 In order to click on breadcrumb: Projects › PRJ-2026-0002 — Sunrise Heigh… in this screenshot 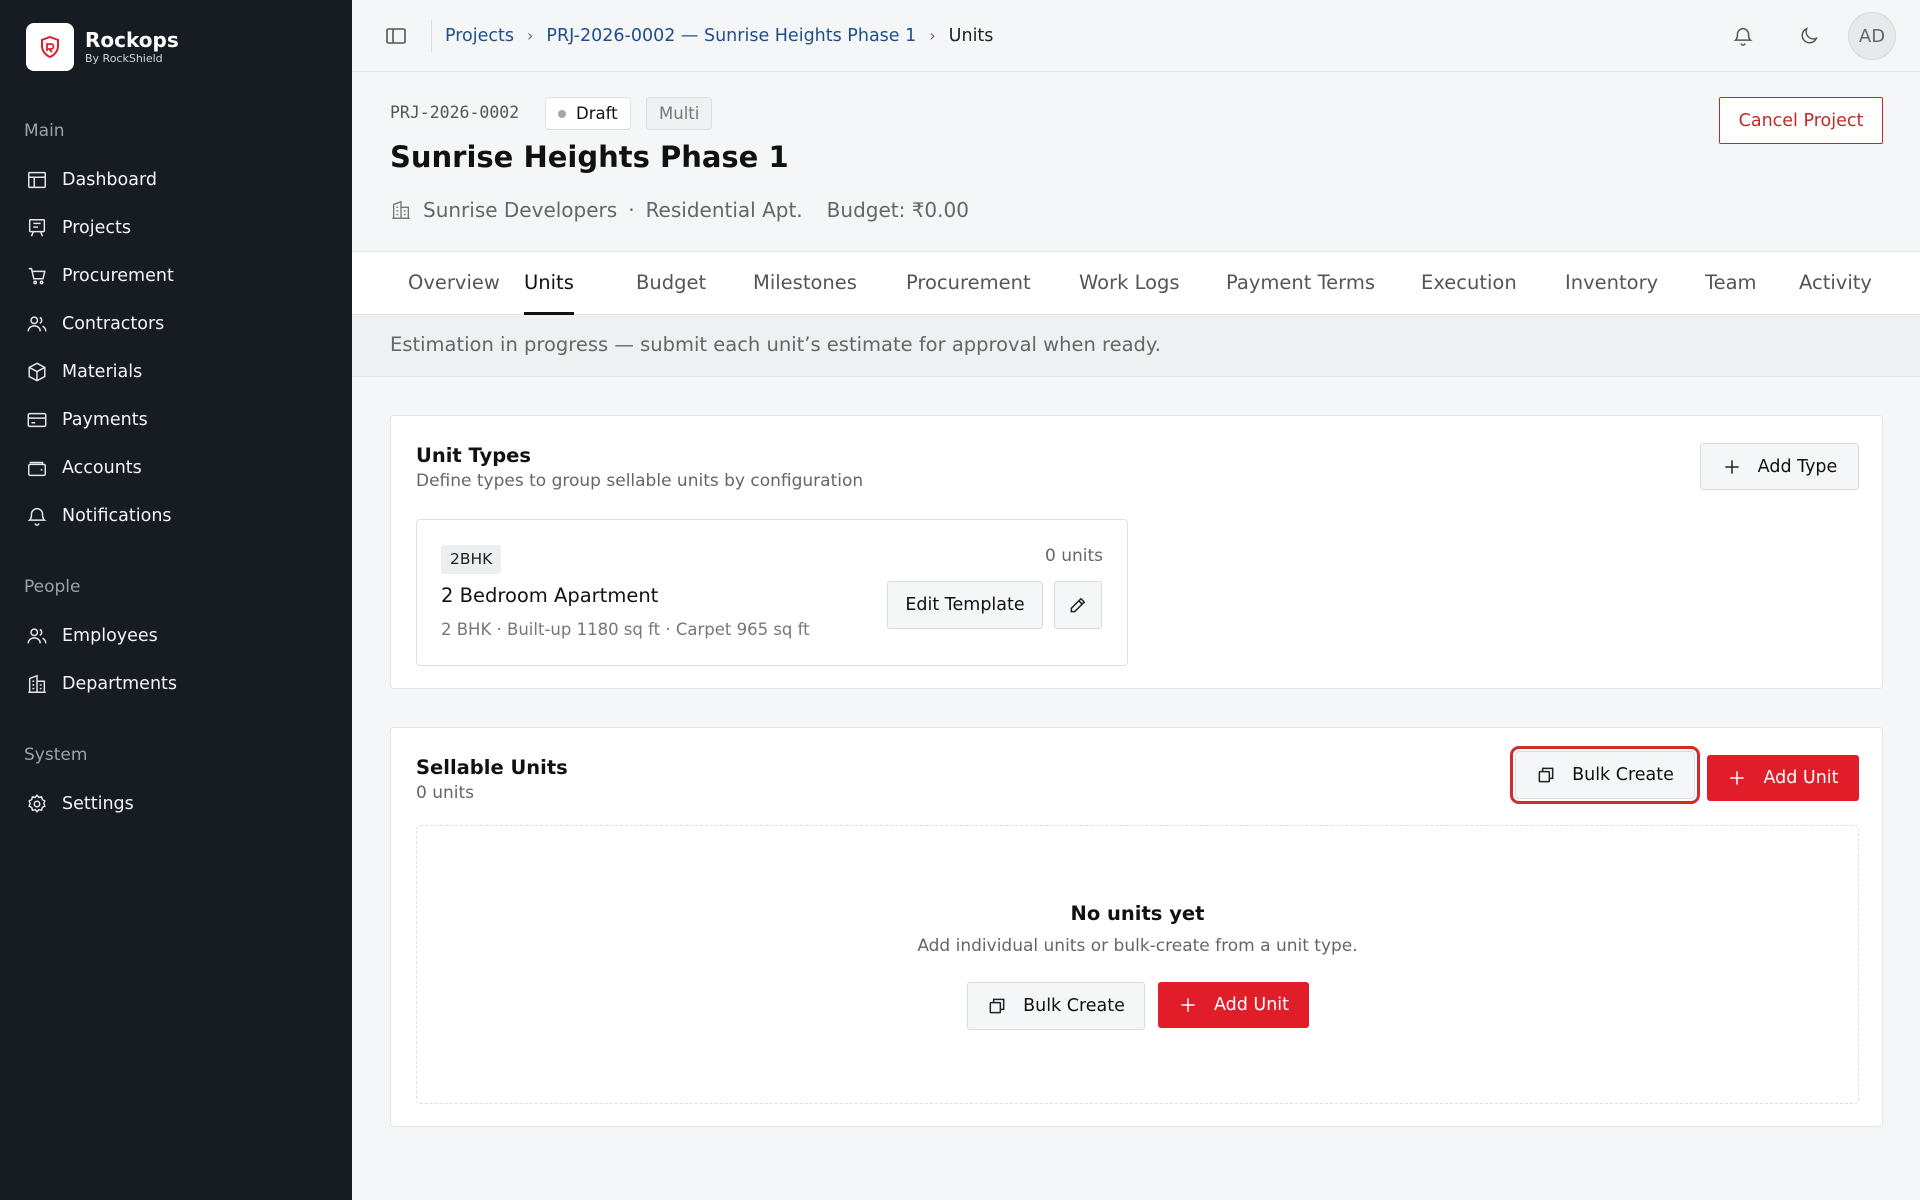, I will do `click(719, 36)`.